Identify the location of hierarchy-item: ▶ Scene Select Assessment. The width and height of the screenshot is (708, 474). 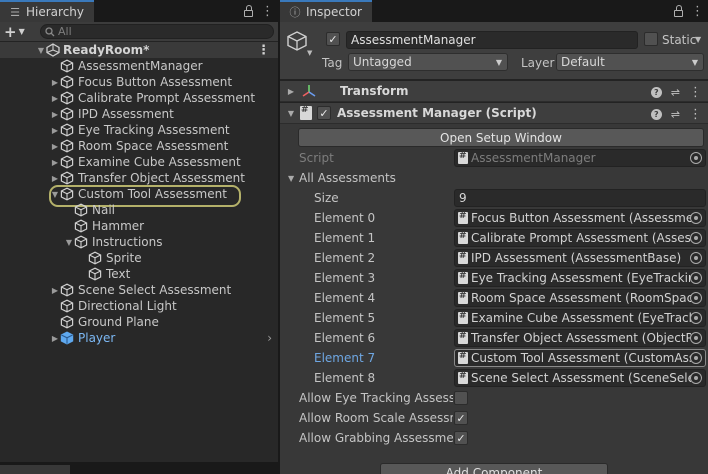
(139, 290).